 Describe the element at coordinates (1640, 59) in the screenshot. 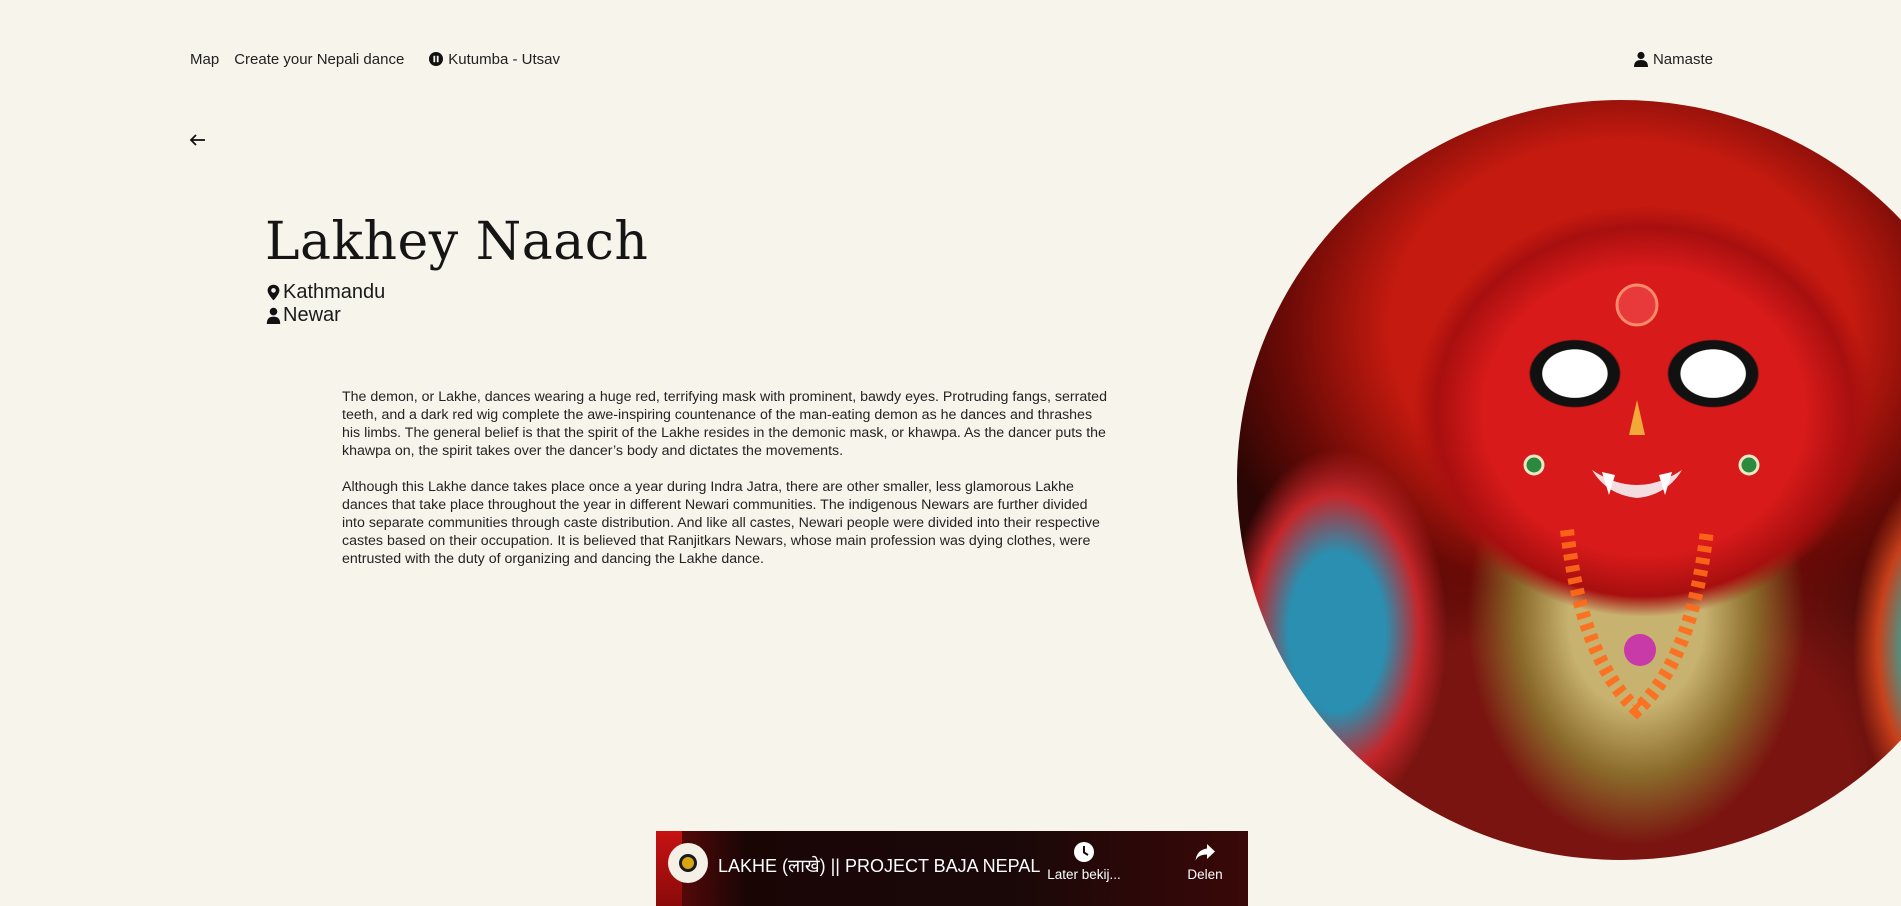

I see `user-icon` at that location.